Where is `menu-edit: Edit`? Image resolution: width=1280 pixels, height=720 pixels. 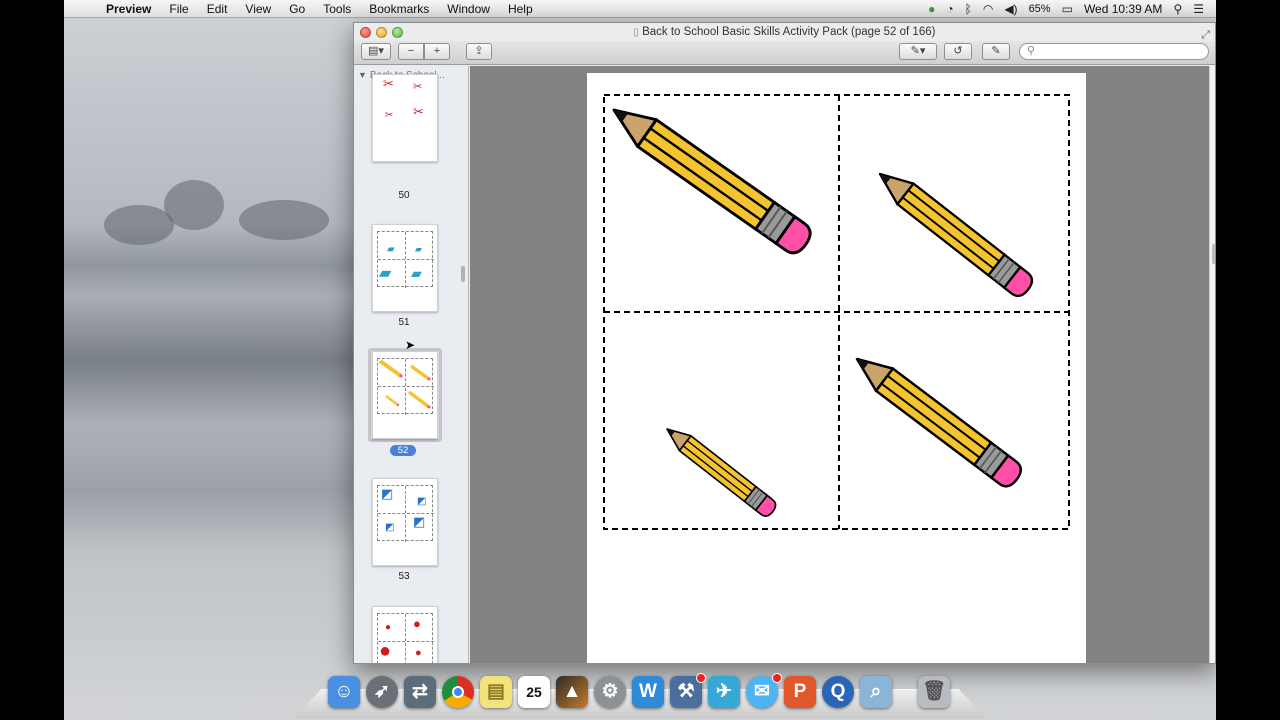
menu-edit: Edit is located at coordinates (217, 9).